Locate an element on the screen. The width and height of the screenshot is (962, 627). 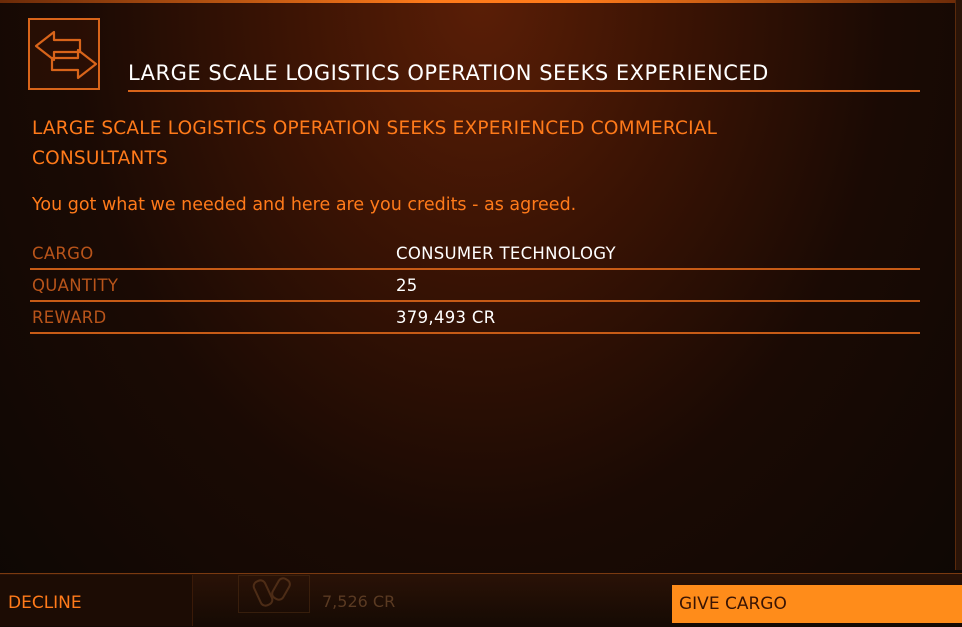
detail-value: CONSUMER TECHNOLOGY is located at coordinates (506, 253).